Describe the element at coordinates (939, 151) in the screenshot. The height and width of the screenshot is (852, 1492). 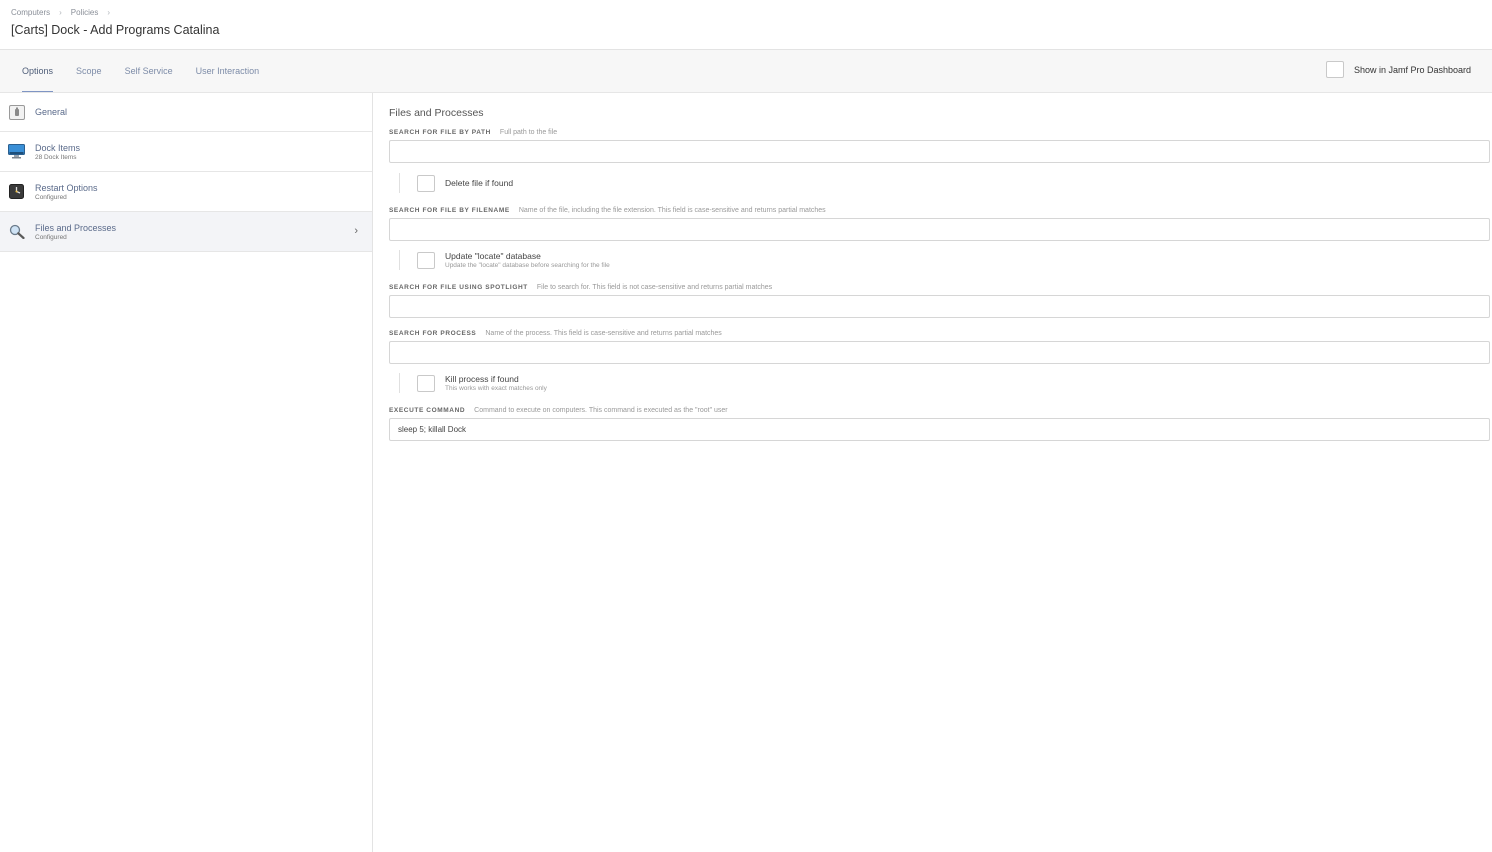
I see `path-input` at that location.